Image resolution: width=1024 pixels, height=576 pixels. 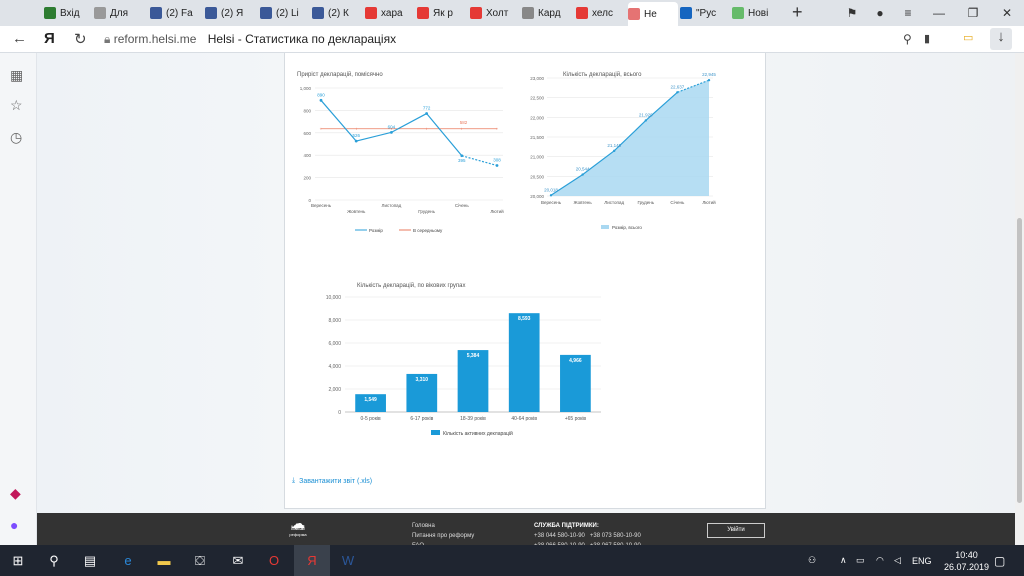 I want to click on y-tick-label: 10,000, so click(x=334, y=298).